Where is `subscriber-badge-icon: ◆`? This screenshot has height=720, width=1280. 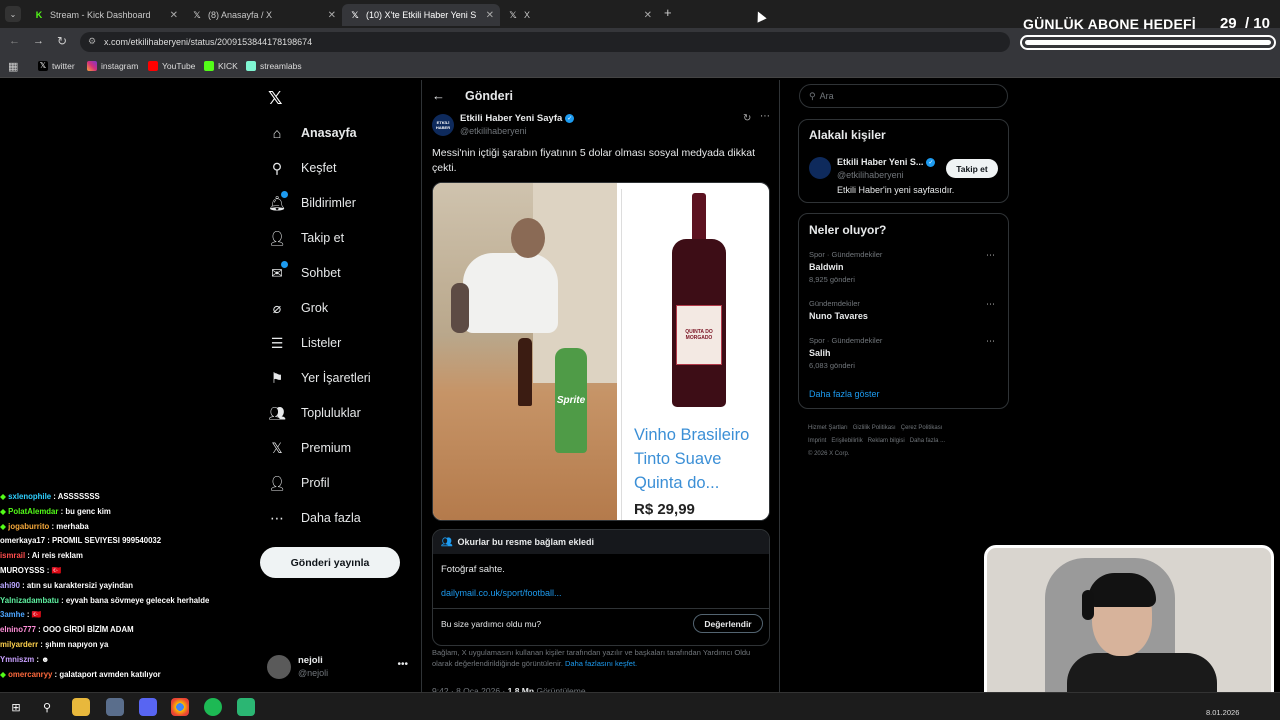 subscriber-badge-icon: ◆ is located at coordinates (4, 674).